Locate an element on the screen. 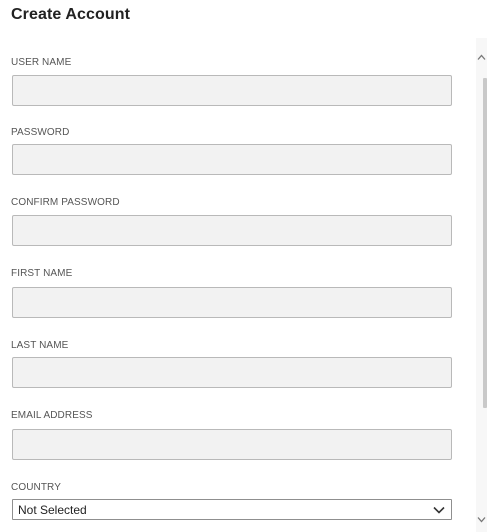  password-input is located at coordinates (232, 159).